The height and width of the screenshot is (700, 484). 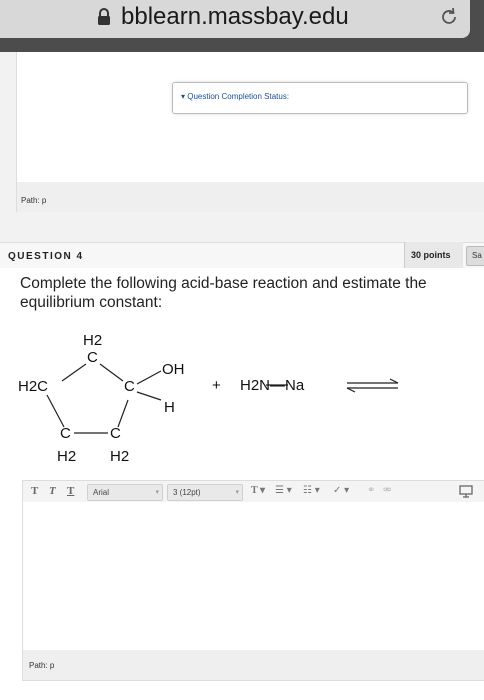 I want to click on unlink-icon: ⚮, so click(x=387, y=490).